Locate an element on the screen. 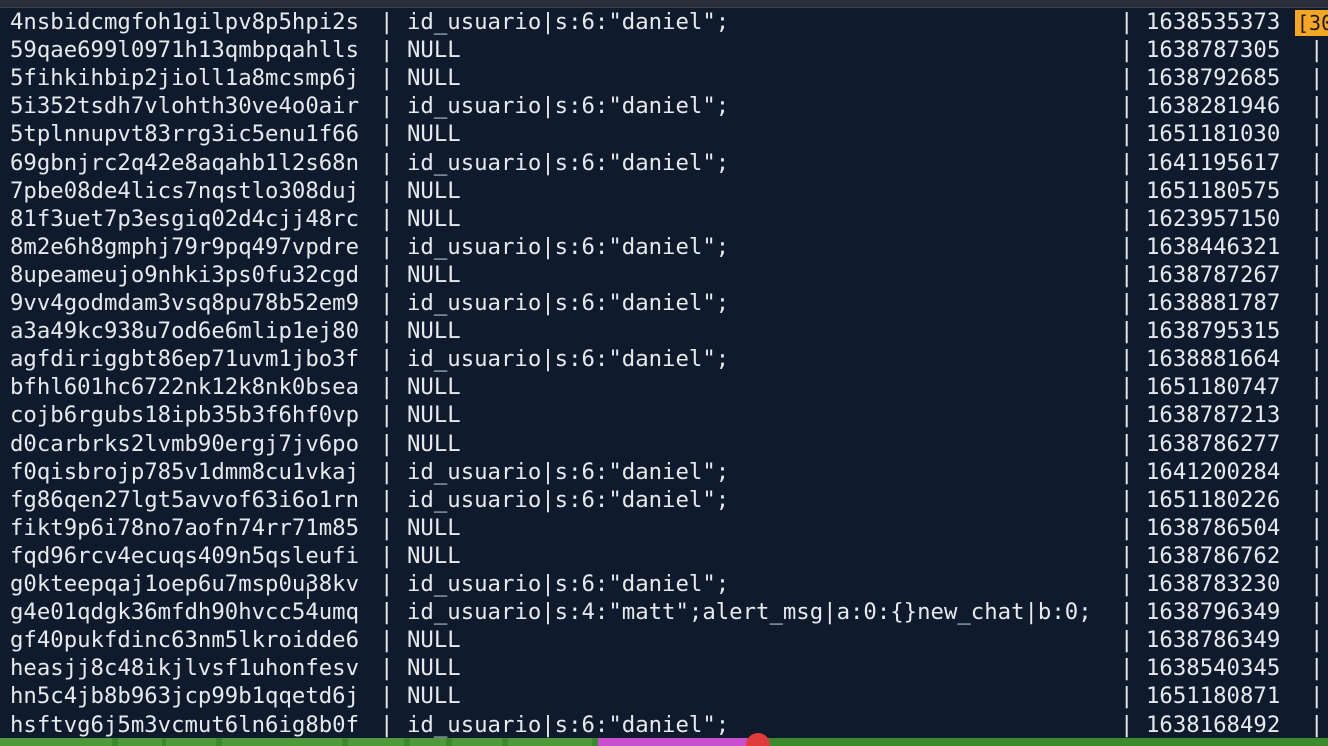 Image resolution: width=1328 pixels, height=746 pixels. timestamp-cell: 1638787305 is located at coordinates (1213, 50).